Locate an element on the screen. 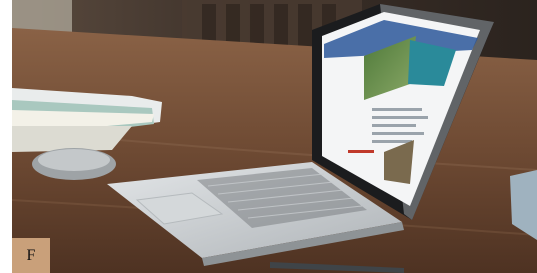 This screenshot has height=273, width=537. figure-label: F is located at coordinates (31, 255).